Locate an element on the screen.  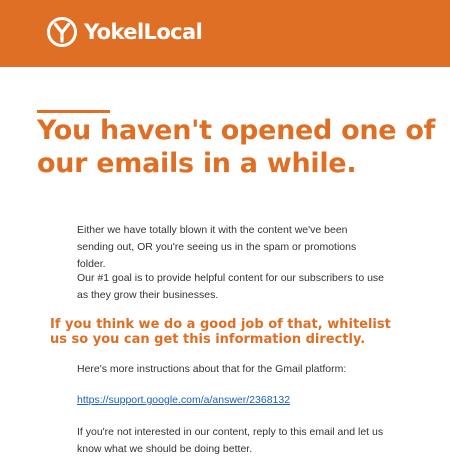
brand-logo: YokelLocal is located at coordinates (124, 32).